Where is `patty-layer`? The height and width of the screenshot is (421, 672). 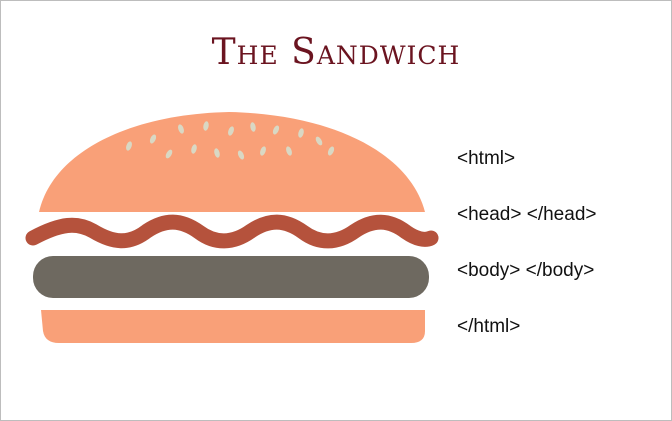 patty-layer is located at coordinates (231, 277).